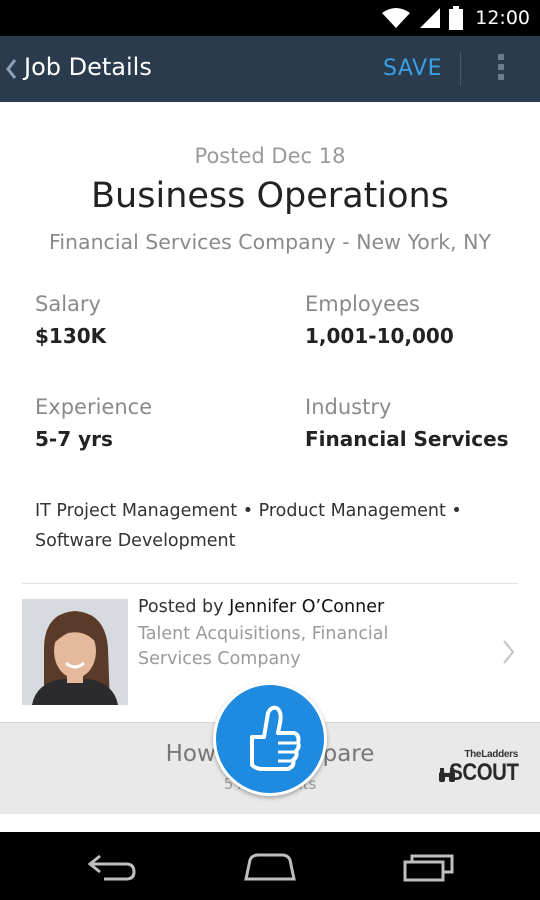 The width and height of the screenshot is (540, 900). I want to click on experience-value: 5-7 yrs, so click(74, 439).